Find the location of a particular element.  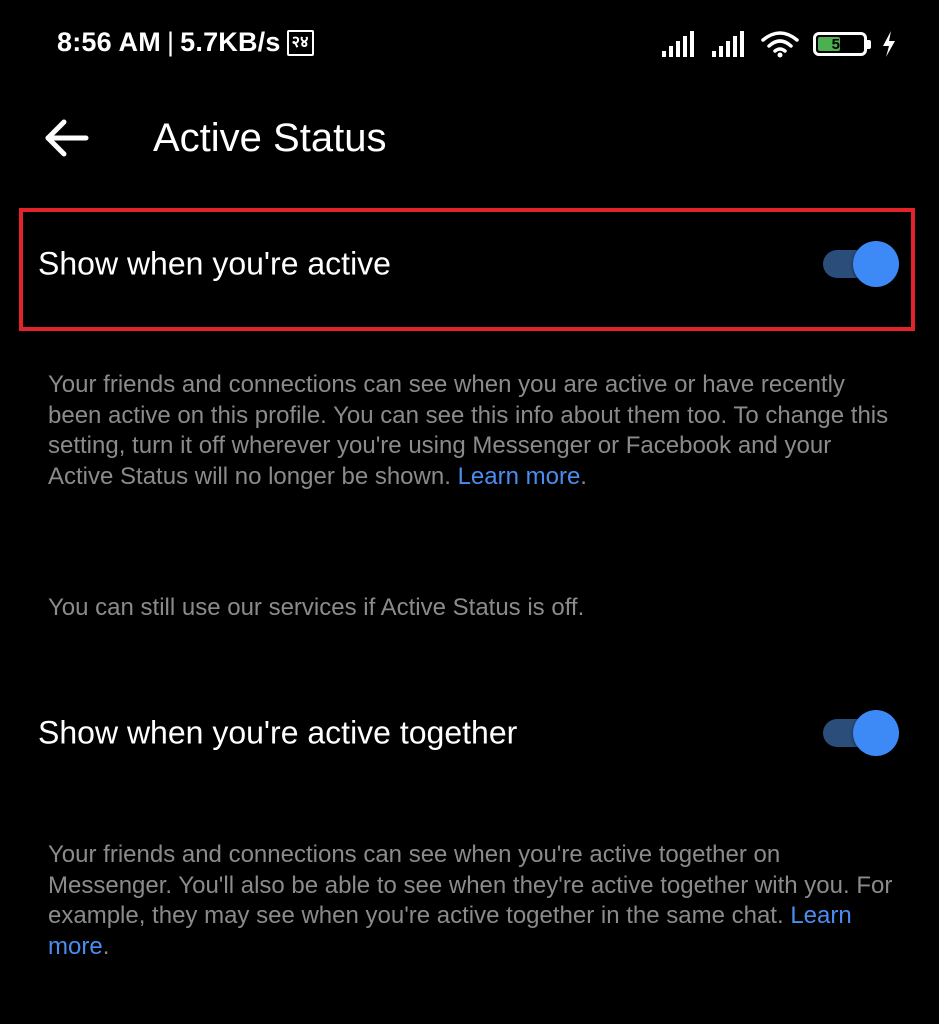

app-bar: Active Status is located at coordinates (469, 137).